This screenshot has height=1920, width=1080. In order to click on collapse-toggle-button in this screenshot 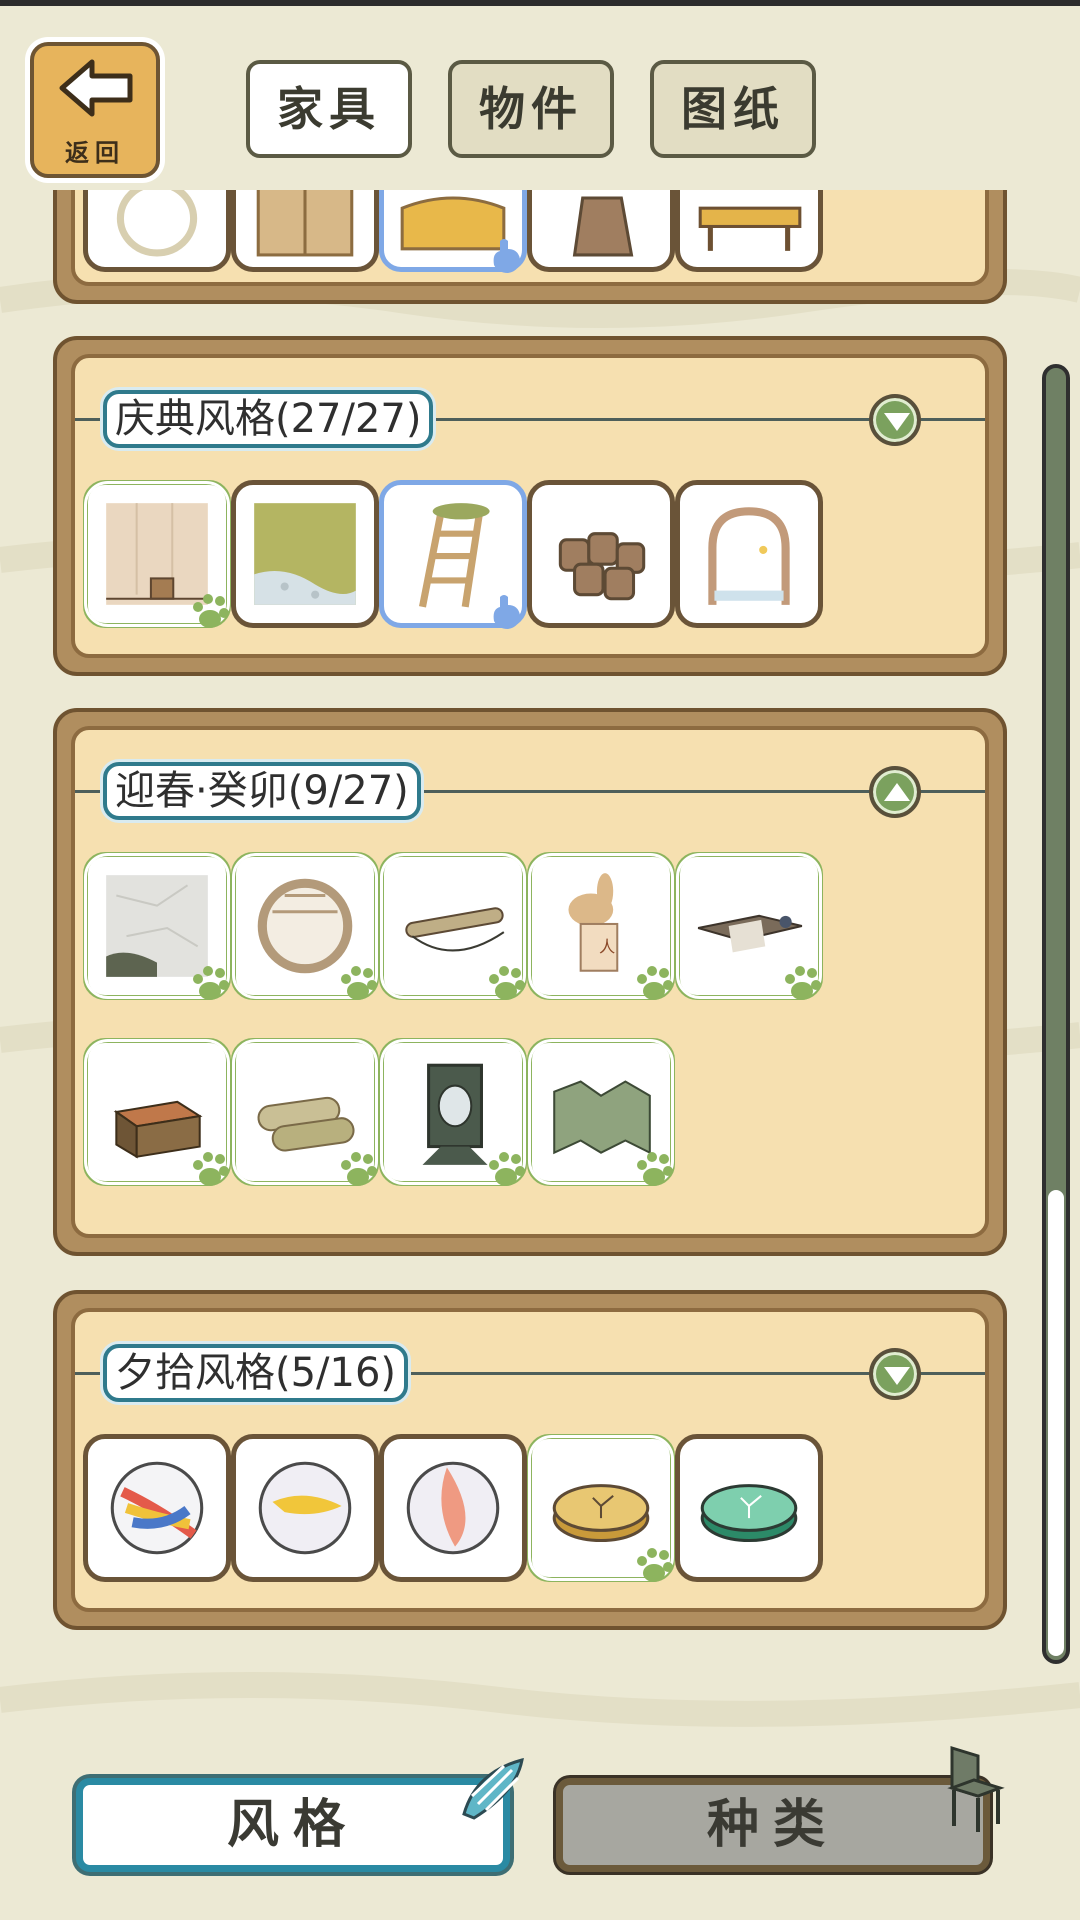, I will do `click(895, 792)`.